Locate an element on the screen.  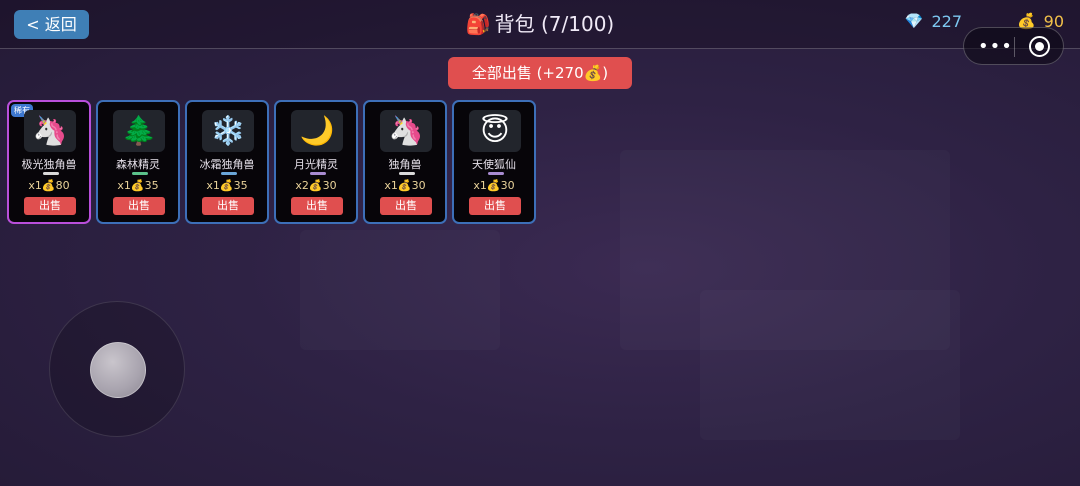
item-icon: 🌙 is located at coordinates (317, 131).